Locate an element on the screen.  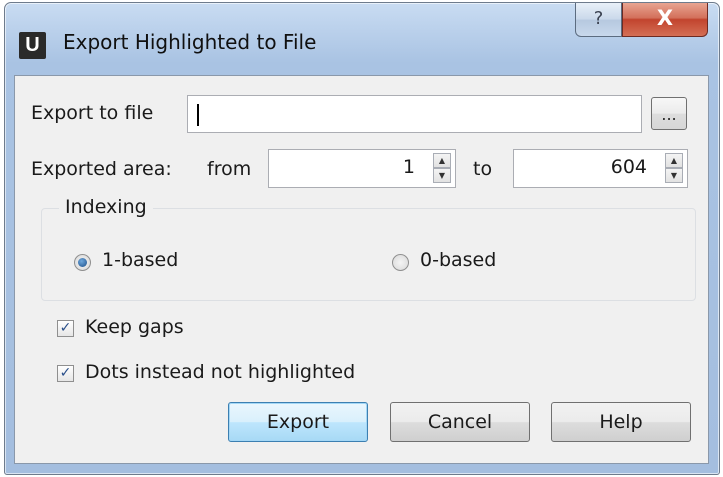
from-increment-button: ▲ is located at coordinates (442, 160).